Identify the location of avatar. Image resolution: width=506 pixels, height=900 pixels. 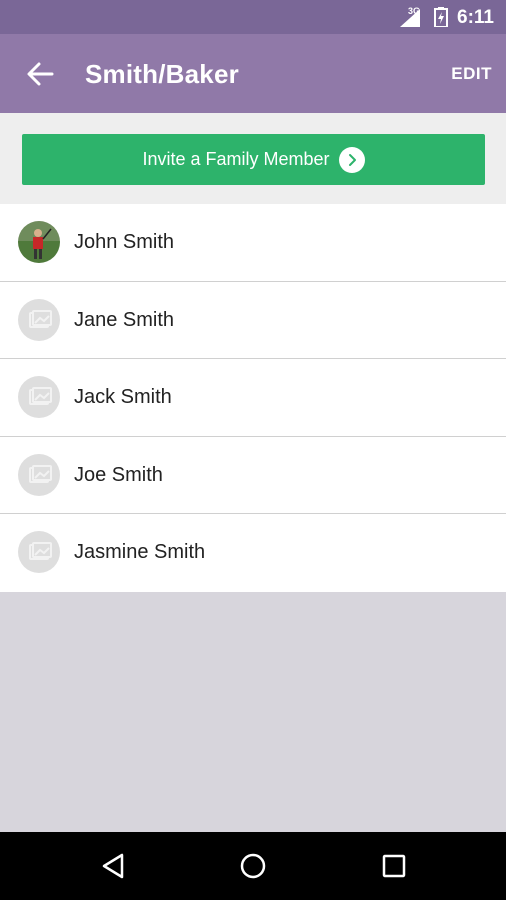
(39, 242).